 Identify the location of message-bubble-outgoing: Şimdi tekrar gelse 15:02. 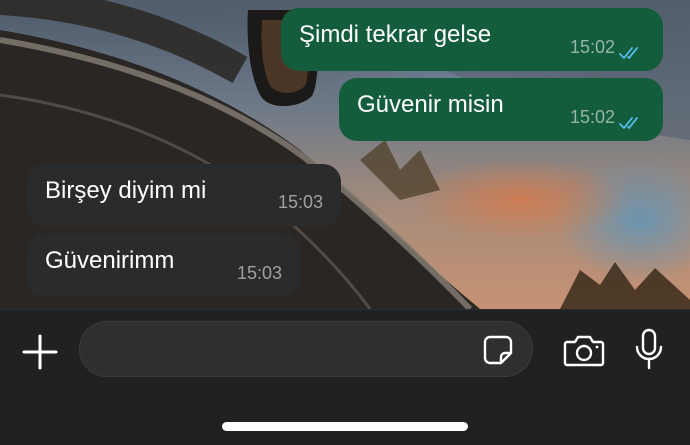
(472, 39).